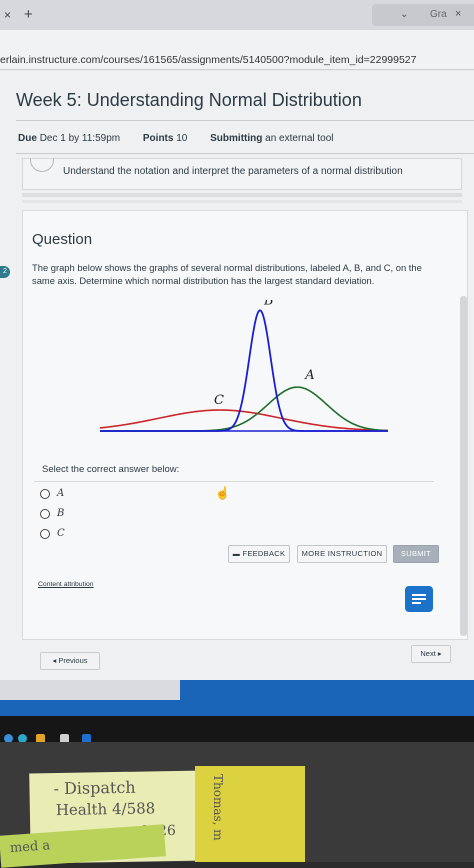 This screenshot has width=474, height=868. I want to click on more-instruction-button: MORE INSTRUCTION, so click(342, 554).